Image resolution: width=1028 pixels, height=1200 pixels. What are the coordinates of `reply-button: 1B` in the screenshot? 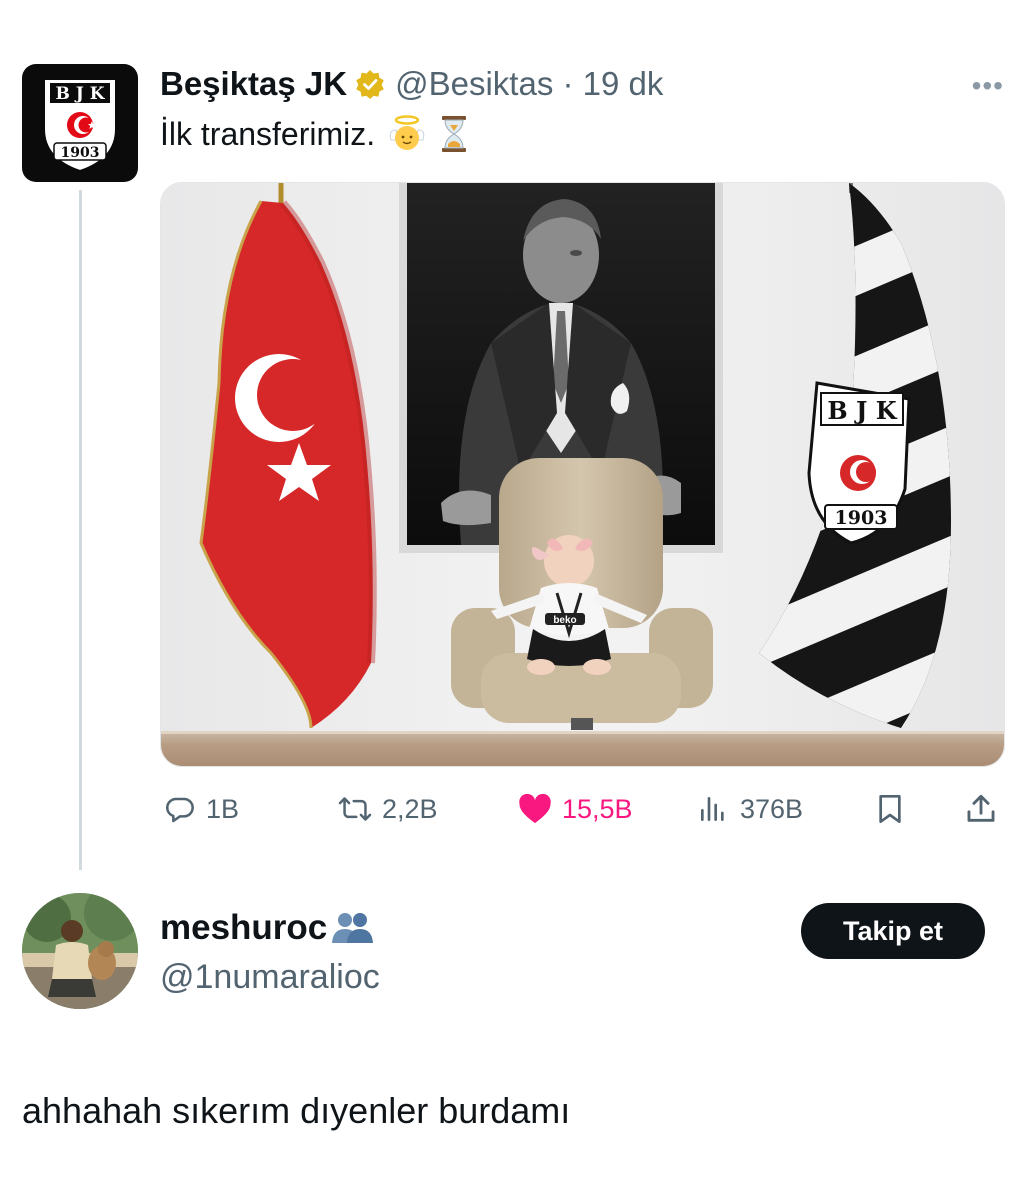 It's located at (201, 809).